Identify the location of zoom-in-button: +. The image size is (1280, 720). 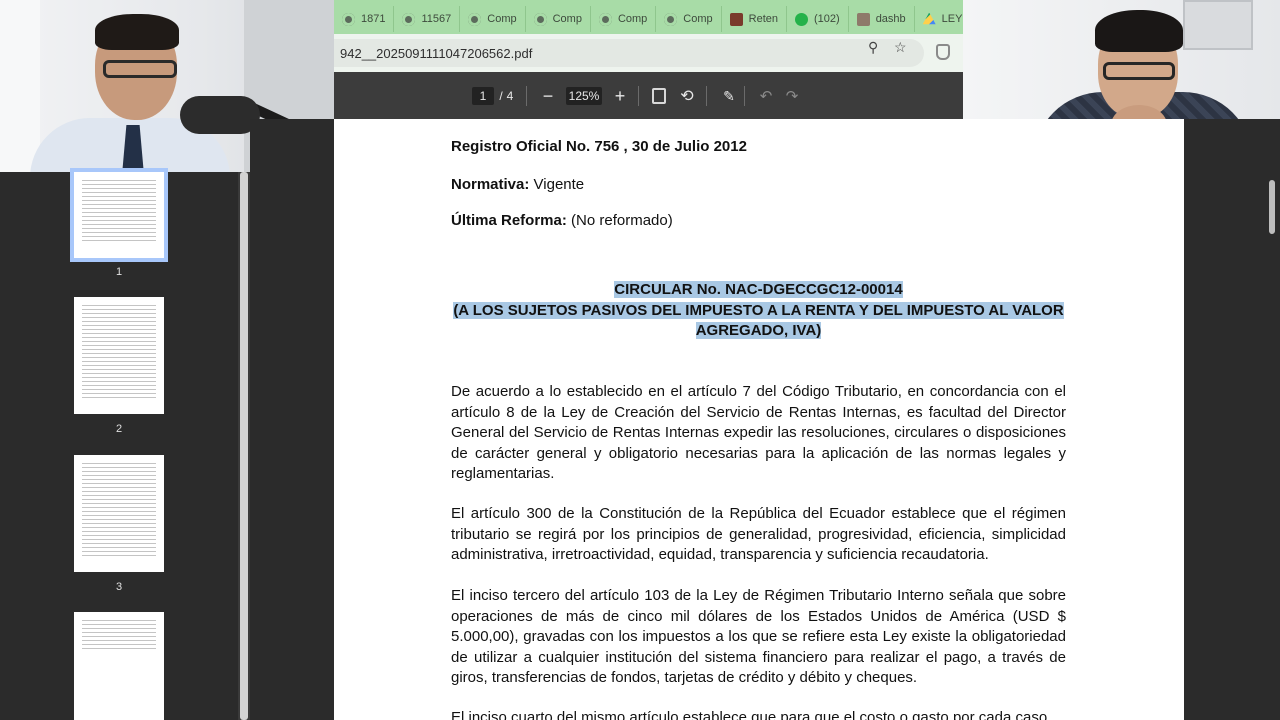
(620, 96).